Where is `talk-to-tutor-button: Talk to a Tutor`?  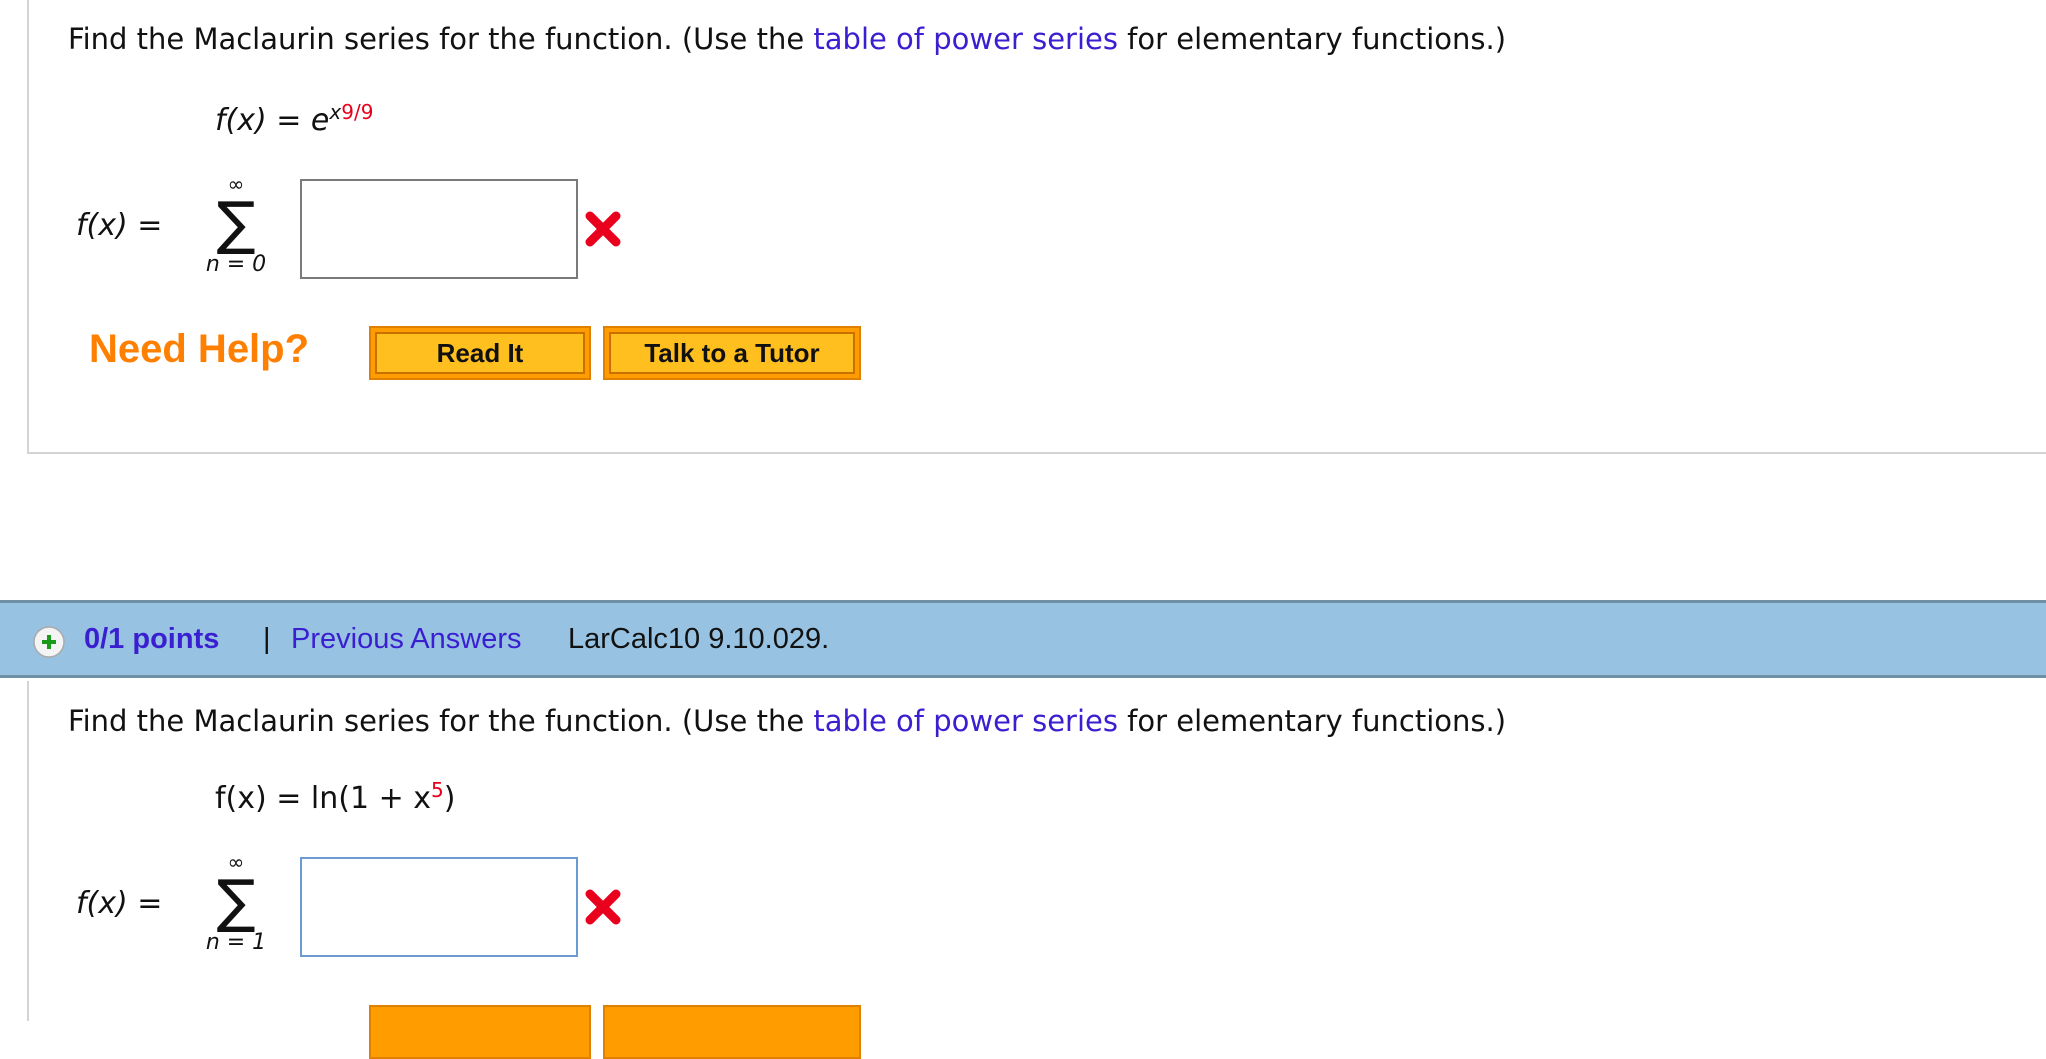 talk-to-tutor-button: Talk to a Tutor is located at coordinates (732, 353).